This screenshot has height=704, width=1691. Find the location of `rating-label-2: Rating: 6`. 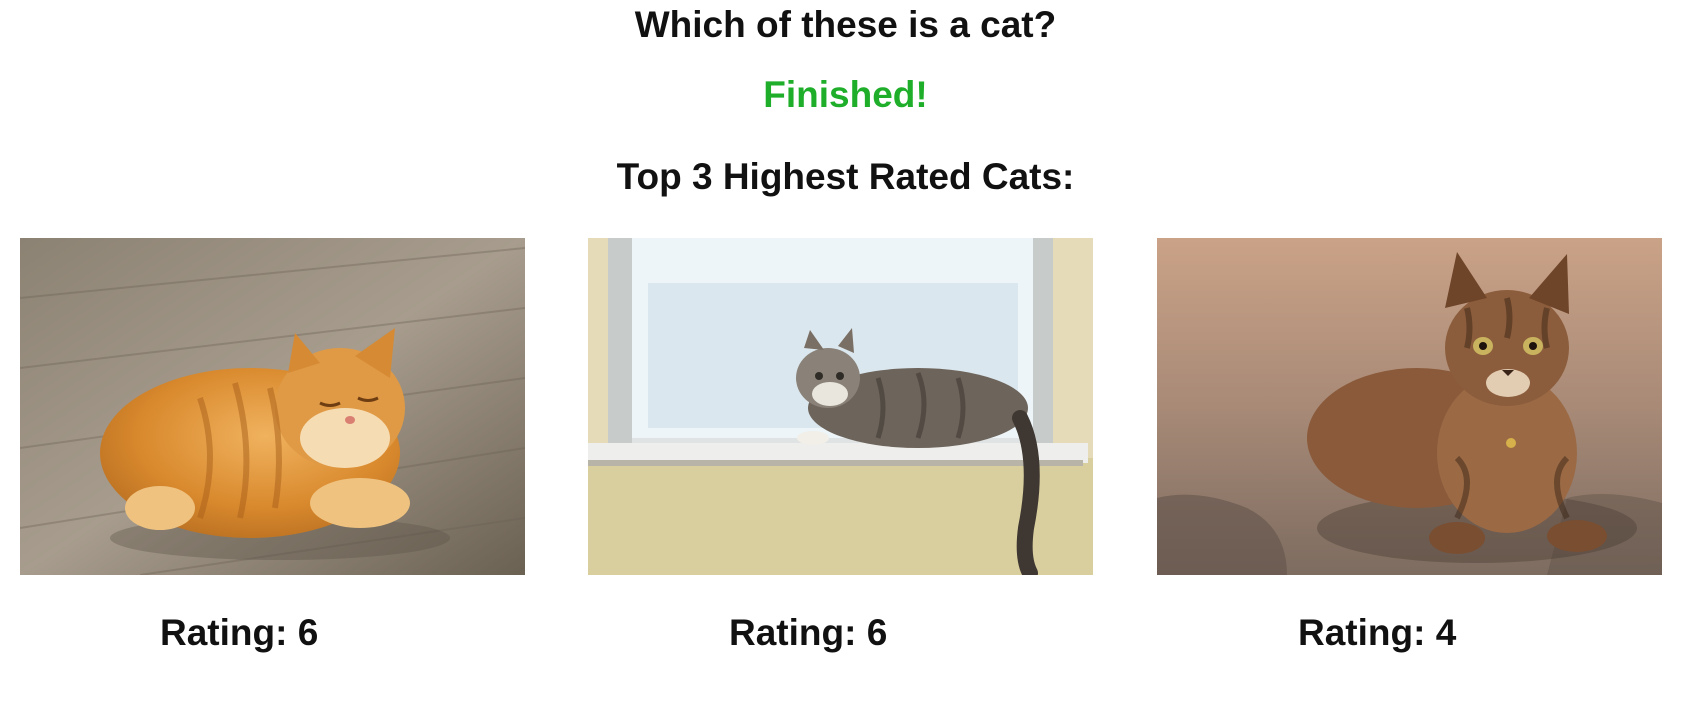

rating-label-2: Rating: 6 is located at coordinates (808, 633).